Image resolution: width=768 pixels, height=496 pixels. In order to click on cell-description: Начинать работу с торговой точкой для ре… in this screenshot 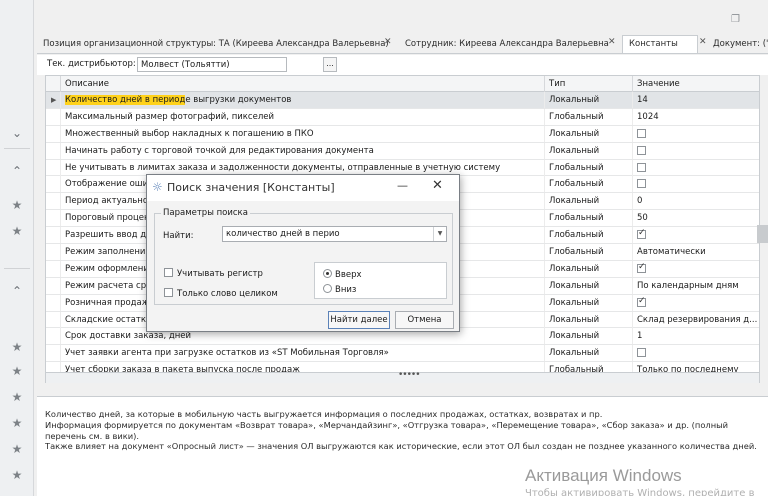, I will do `click(303, 150)`.